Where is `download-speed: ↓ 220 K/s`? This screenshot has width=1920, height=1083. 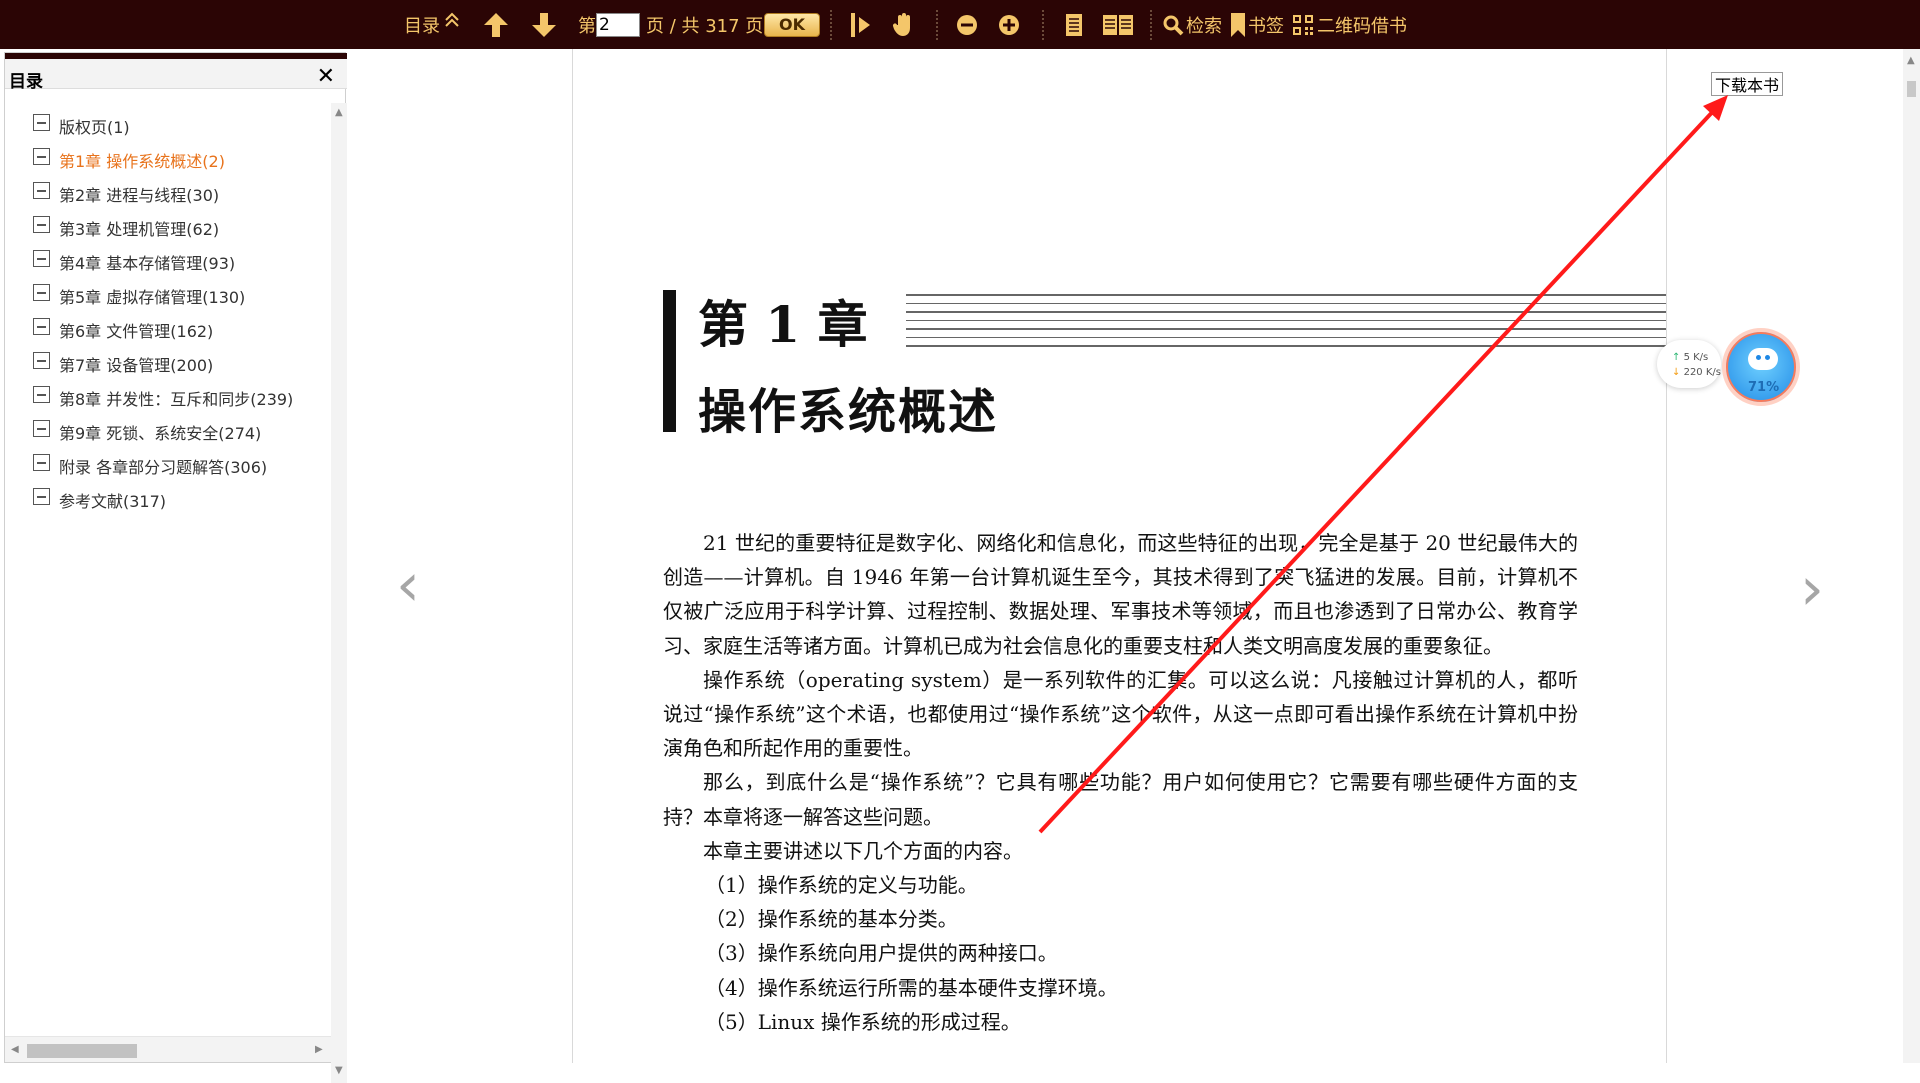
download-speed: ↓ 220 K/s is located at coordinates (1696, 372).